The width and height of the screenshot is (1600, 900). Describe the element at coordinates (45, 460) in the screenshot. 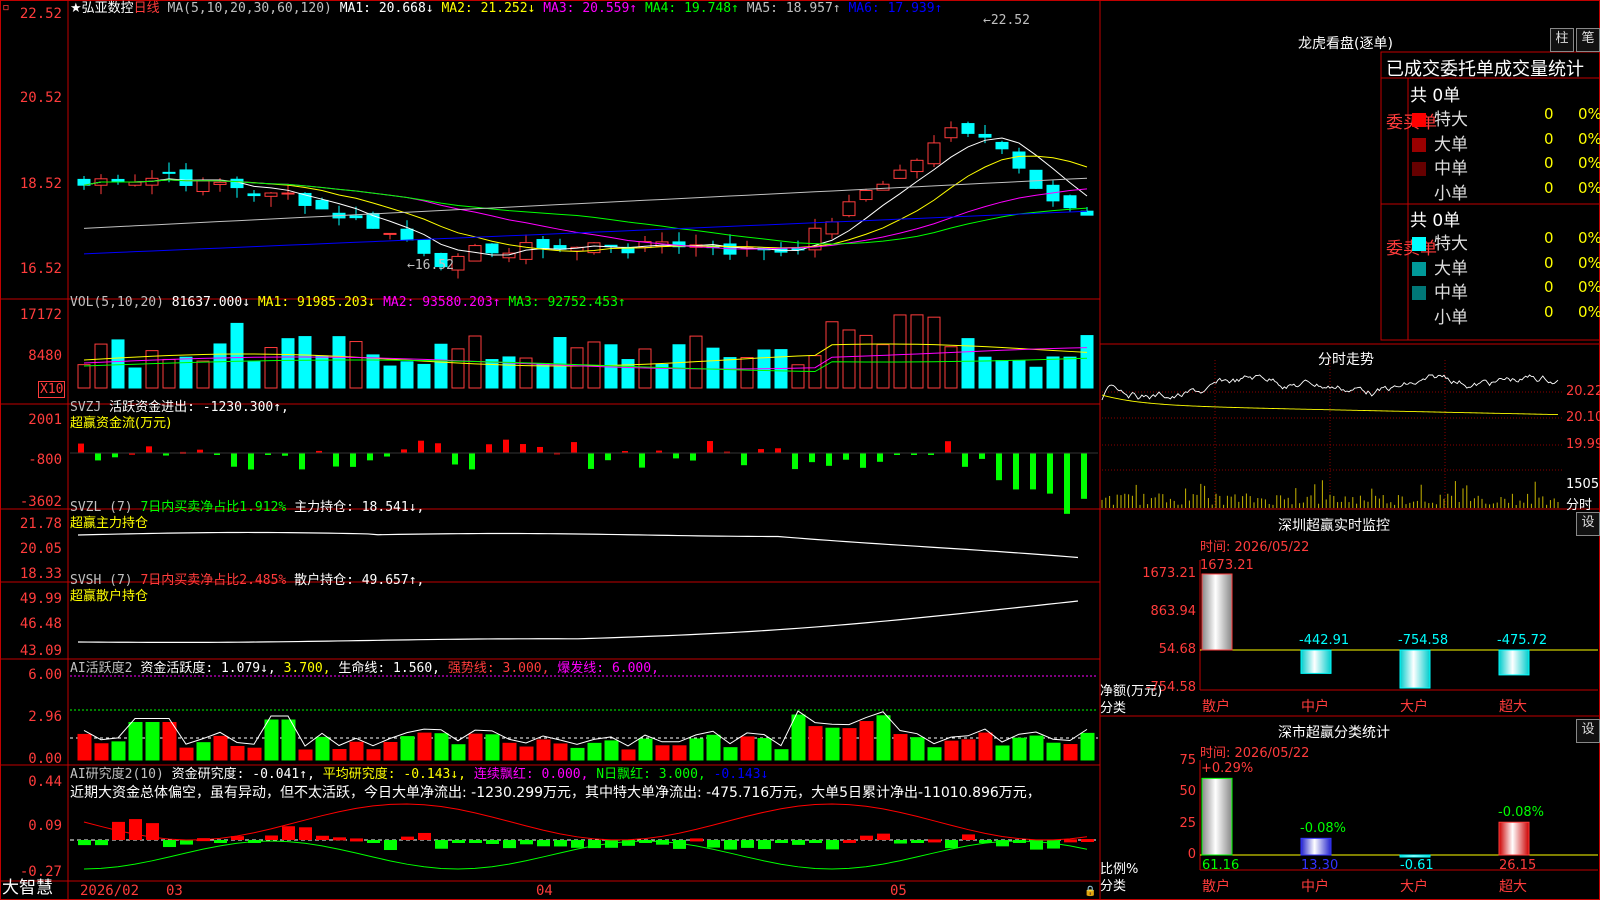

I see `y-tick-label: -800` at that location.